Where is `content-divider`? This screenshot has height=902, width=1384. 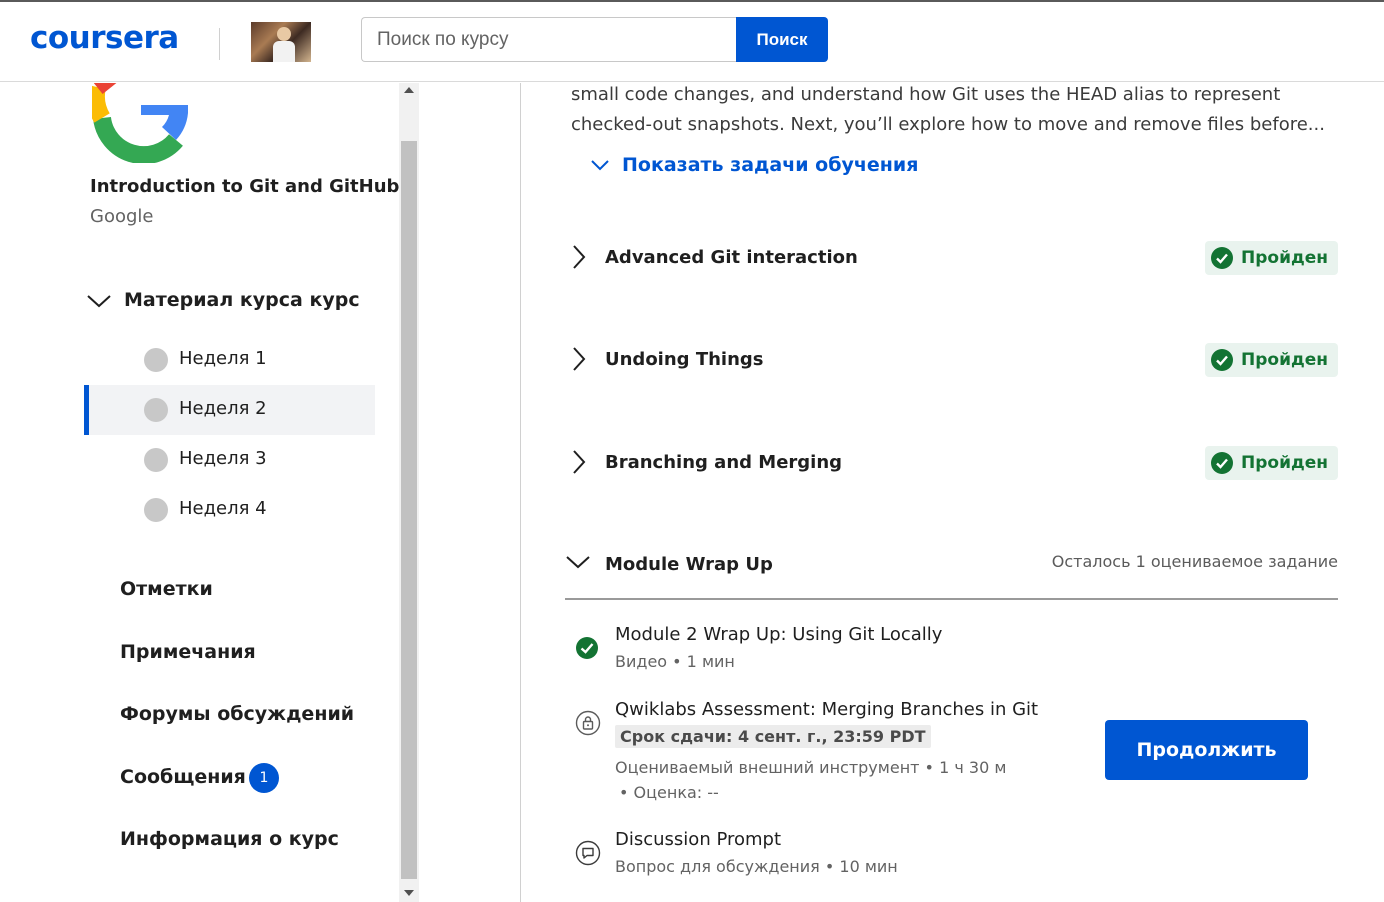
content-divider is located at coordinates (520, 492).